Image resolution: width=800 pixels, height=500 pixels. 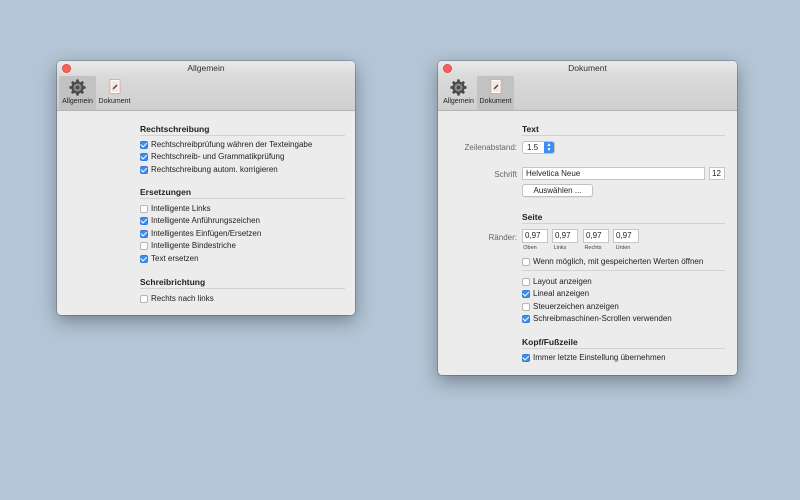 I want to click on checkbox-spelling-grammar: Rechtschreib- und Grammatikprüfung, so click(x=212, y=156).